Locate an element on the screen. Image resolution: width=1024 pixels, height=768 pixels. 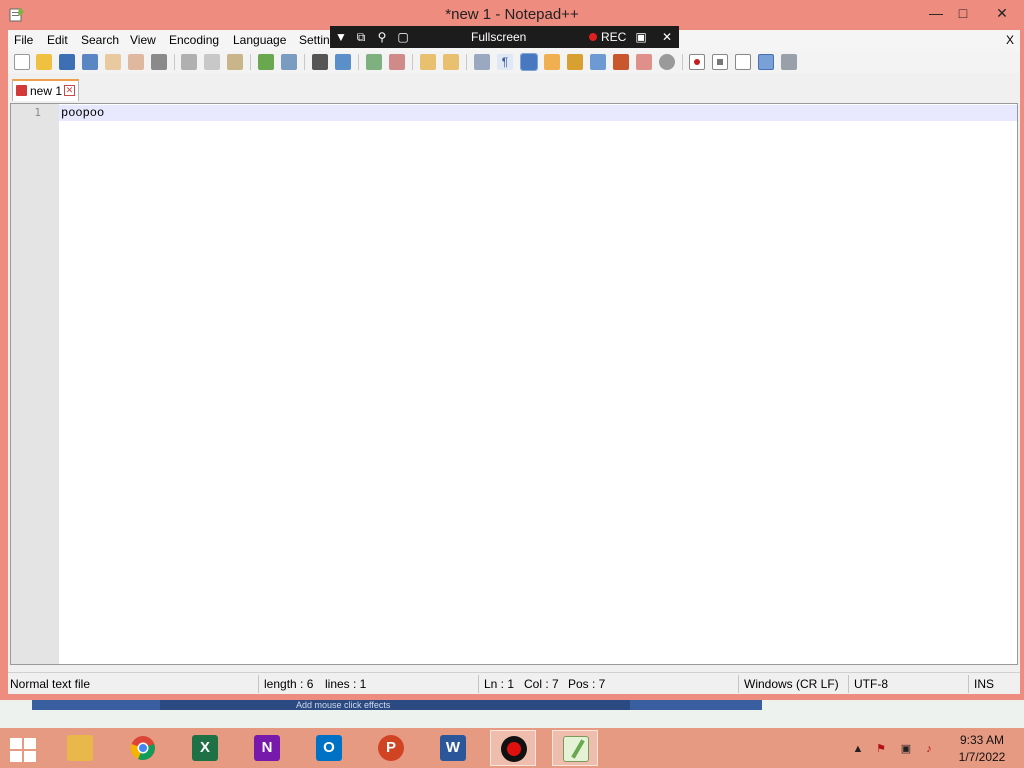
taskbar-word: W is located at coordinates (453, 748).